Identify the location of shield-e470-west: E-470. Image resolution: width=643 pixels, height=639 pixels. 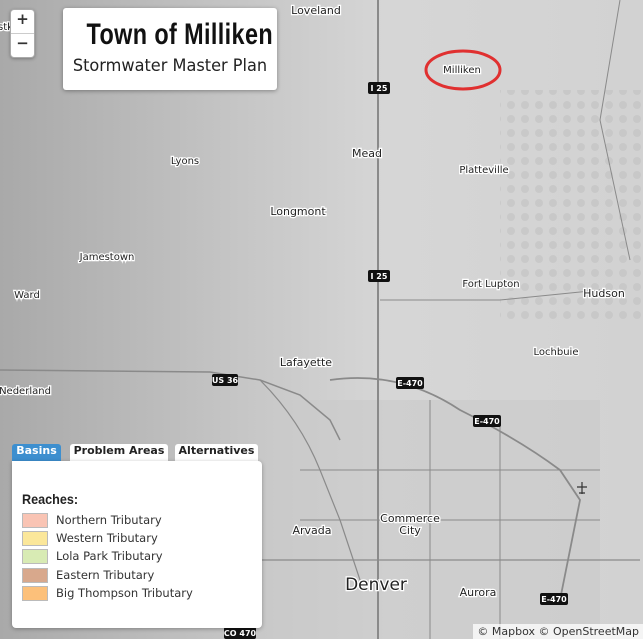
(410, 383).